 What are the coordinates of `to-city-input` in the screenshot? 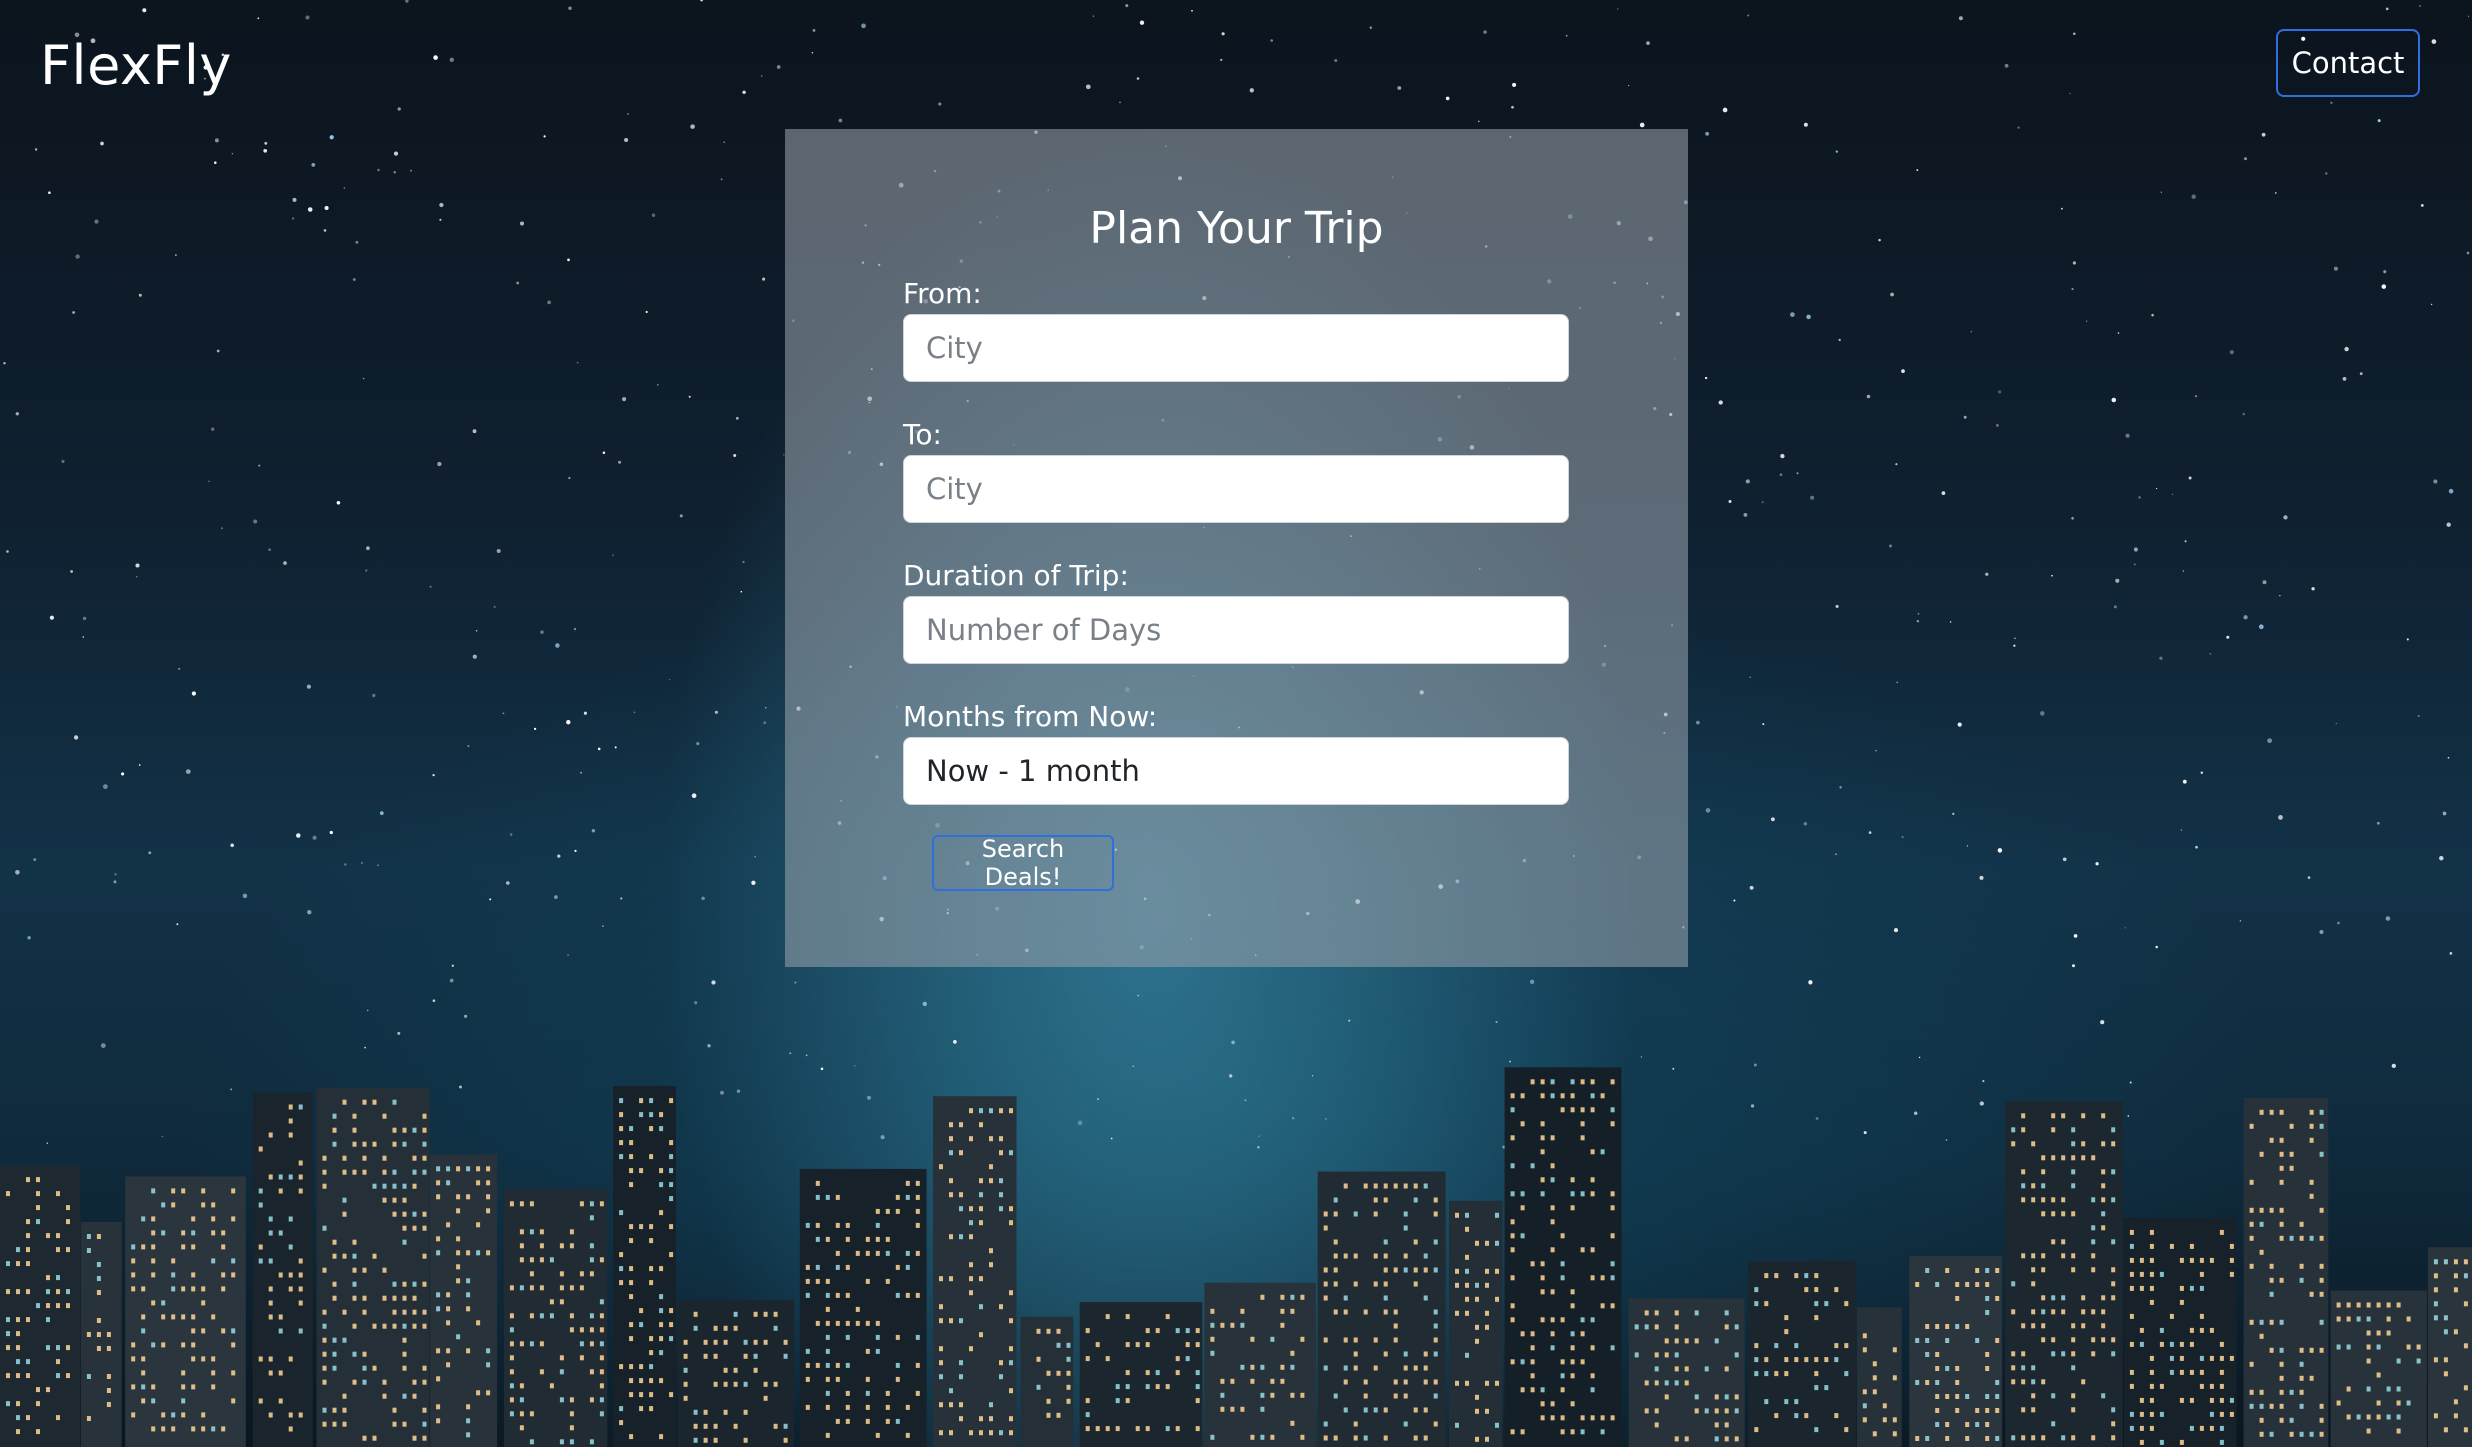 It's located at (1236, 489).